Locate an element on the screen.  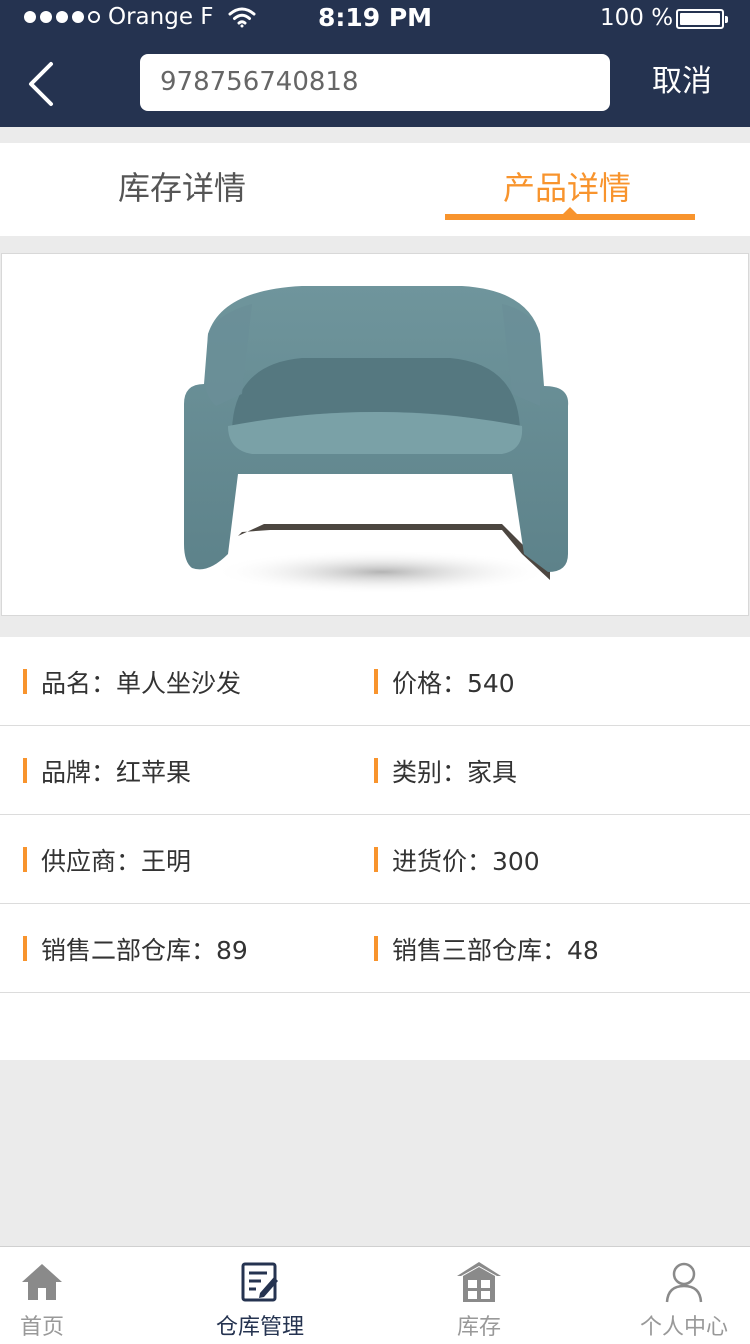
home-icon is located at coordinates (42, 1282).